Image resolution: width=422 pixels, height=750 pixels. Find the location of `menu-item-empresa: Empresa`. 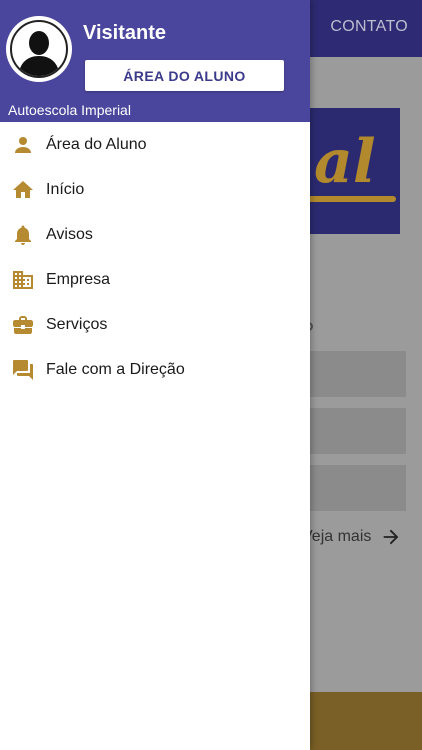

menu-item-empresa: Empresa is located at coordinates (155, 279).